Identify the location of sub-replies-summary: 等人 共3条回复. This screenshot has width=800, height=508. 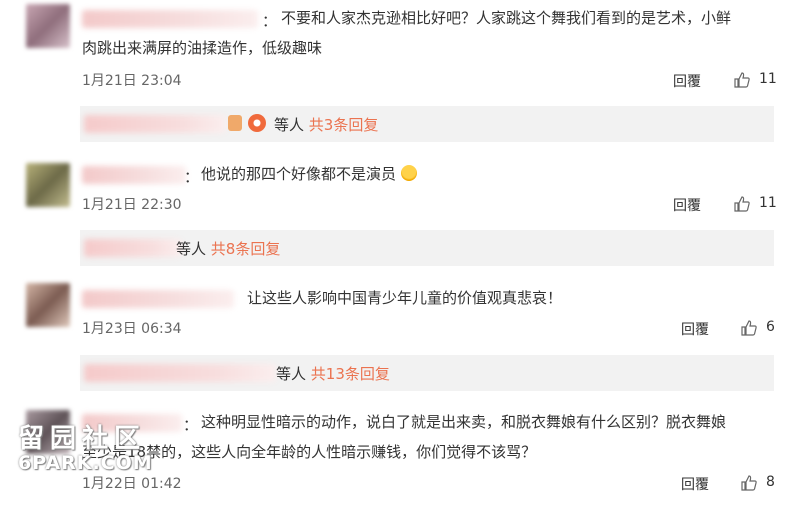
(326, 124).